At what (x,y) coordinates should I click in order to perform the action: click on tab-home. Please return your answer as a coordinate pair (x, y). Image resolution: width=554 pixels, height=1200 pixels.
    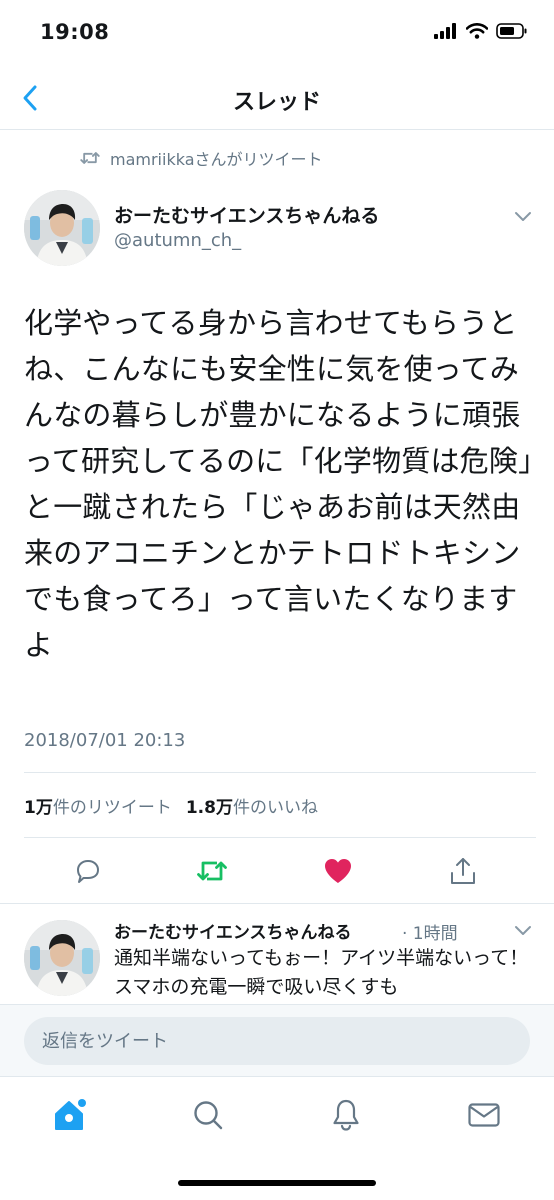
    Looking at the image, I should click on (70, 1115).